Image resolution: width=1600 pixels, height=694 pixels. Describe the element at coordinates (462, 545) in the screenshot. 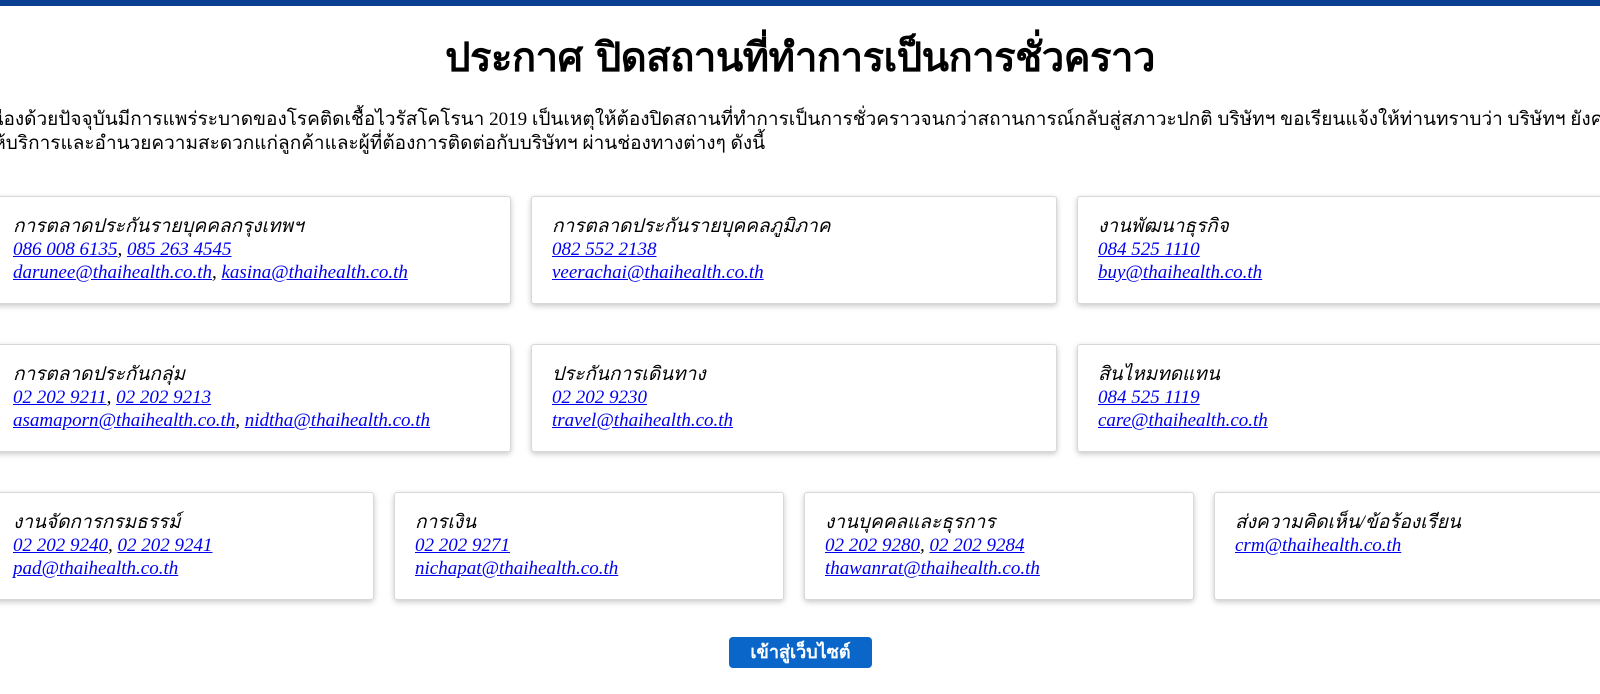

I see `phone-link: 02 202 9271` at that location.